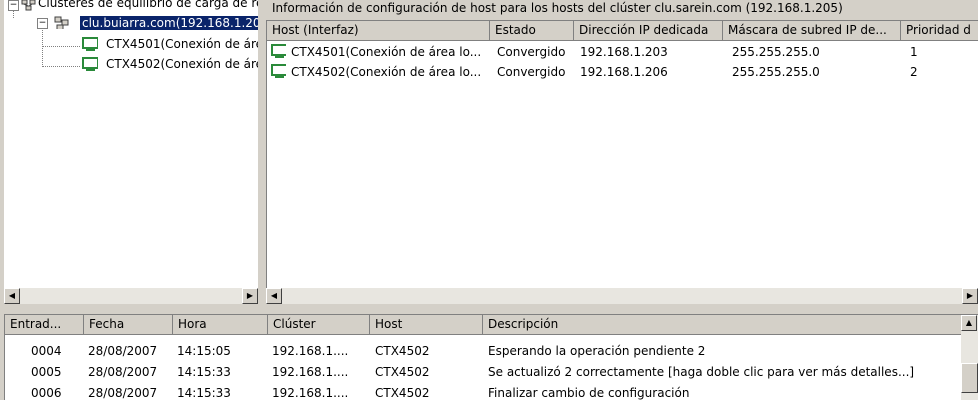  Describe the element at coordinates (128, 325) in the screenshot. I see `column-header-fecha: Fecha` at that location.